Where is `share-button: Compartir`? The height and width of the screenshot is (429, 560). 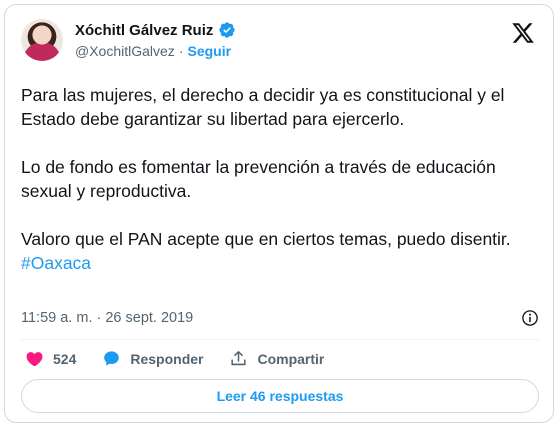
share-button: Compartir is located at coordinates (276, 358).